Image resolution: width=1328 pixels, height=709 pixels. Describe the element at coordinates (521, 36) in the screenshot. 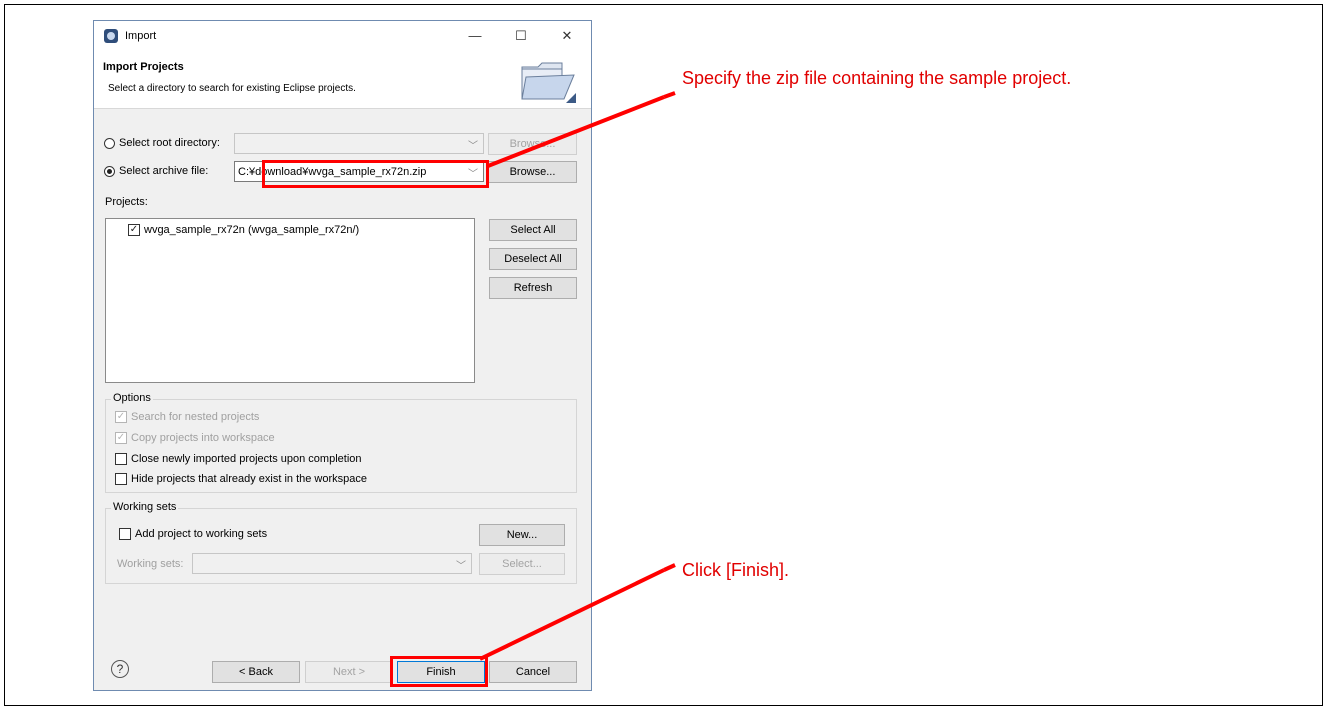

I see `maximize-button: ☐` at that location.